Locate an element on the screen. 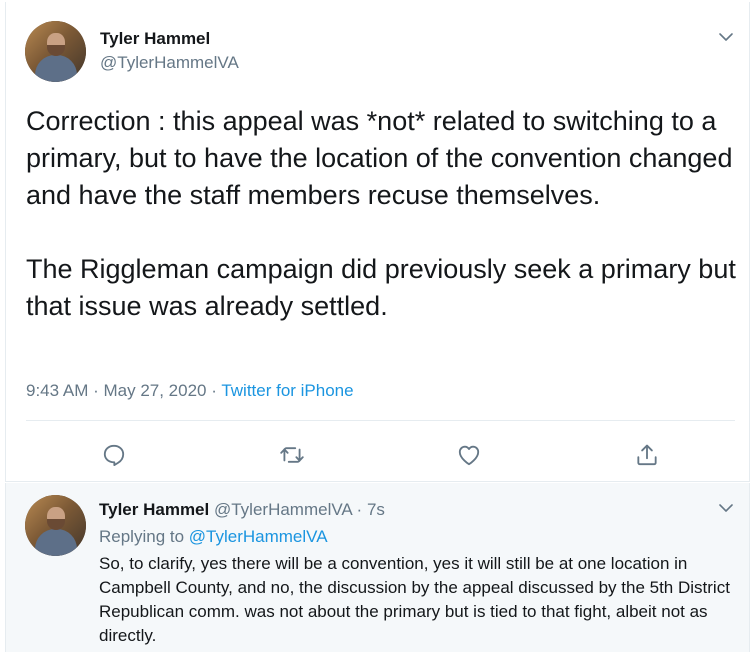 This screenshot has width=755, height=652. author-handle: @TylerHammelVA is located at coordinates (169, 63).